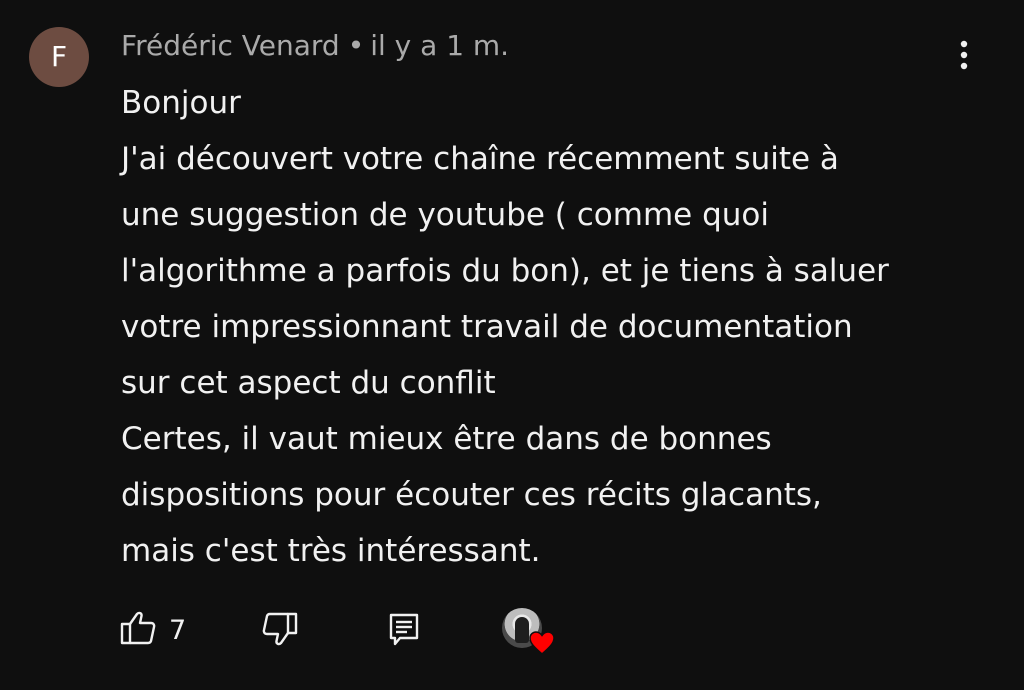 The height and width of the screenshot is (690, 1024). I want to click on more-vert-icon, so click(964, 56).